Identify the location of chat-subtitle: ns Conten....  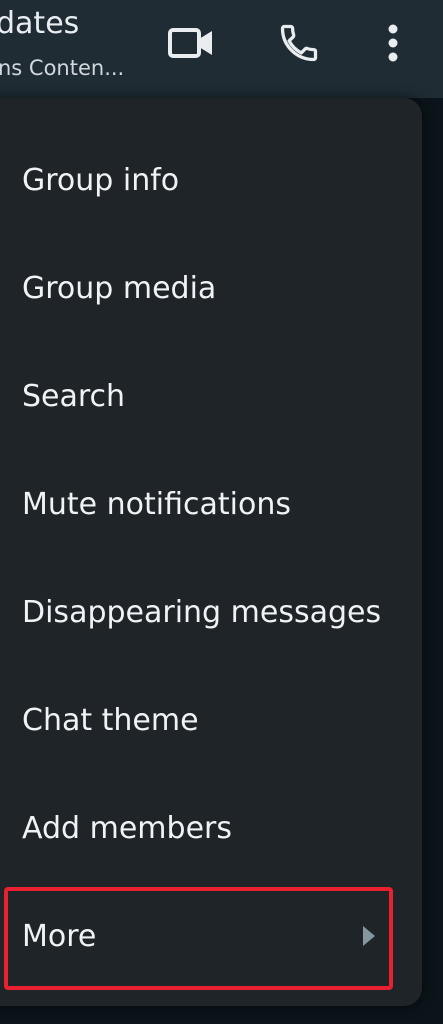
(62, 68).